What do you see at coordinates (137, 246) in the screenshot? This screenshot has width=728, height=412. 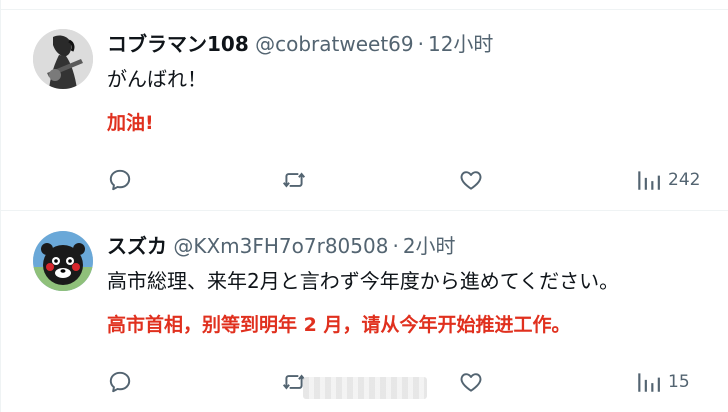 I see `display-name: スズカ` at bounding box center [137, 246].